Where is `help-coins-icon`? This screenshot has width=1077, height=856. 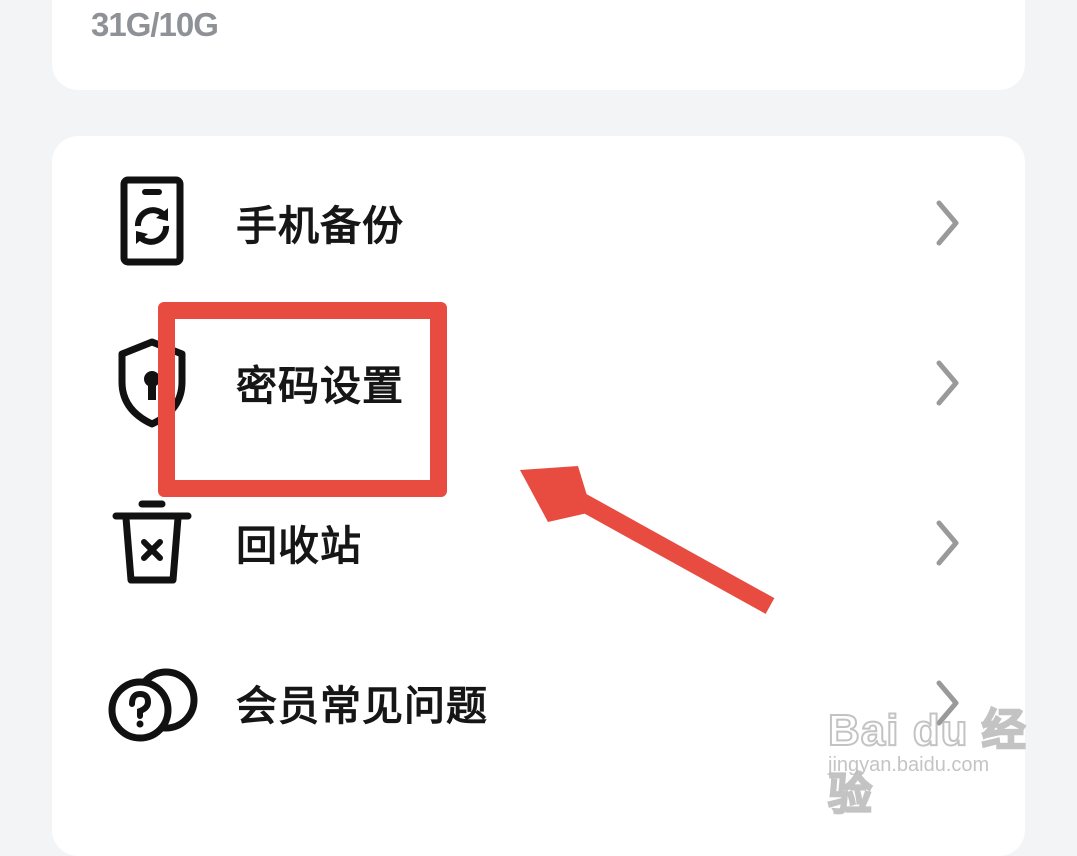 help-coins-icon is located at coordinates (152, 704).